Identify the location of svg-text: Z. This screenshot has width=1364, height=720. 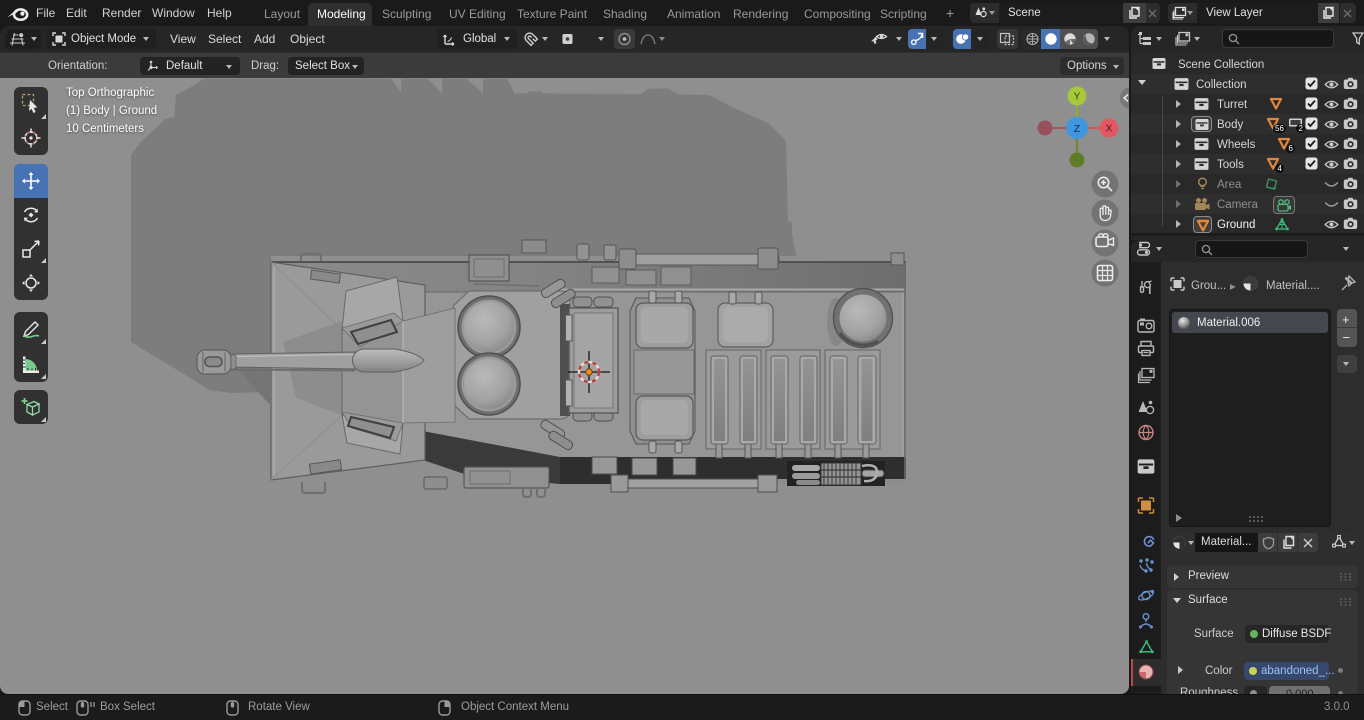
(1077, 129).